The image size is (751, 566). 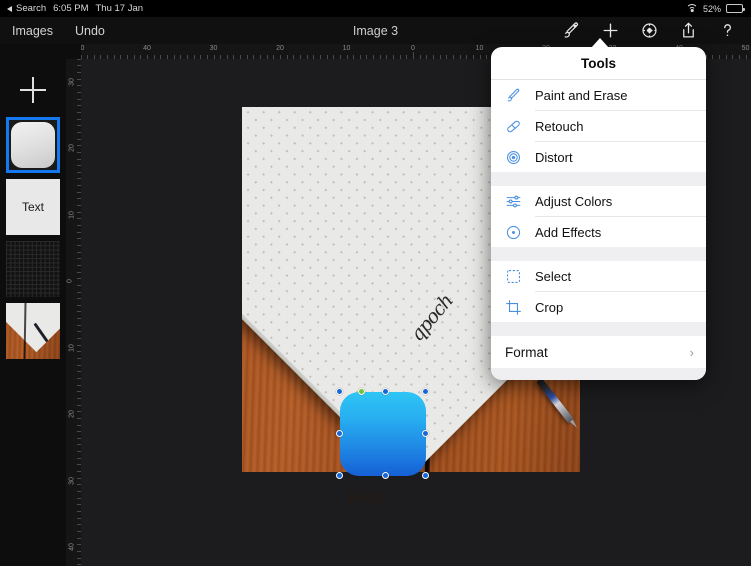 I want to click on menu-item-add-effects: Add Effects, so click(x=598, y=232).